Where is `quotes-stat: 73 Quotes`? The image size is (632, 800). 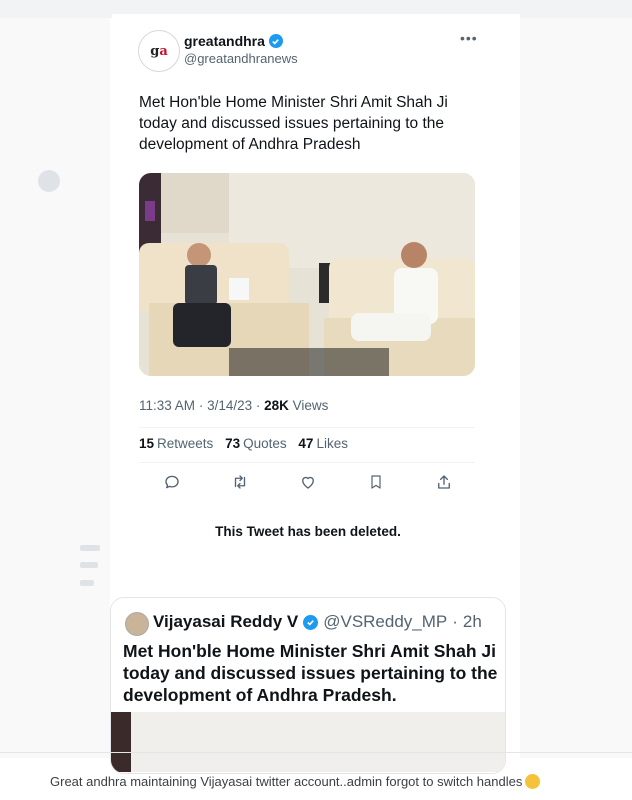
quotes-stat: 73 Quotes is located at coordinates (256, 443).